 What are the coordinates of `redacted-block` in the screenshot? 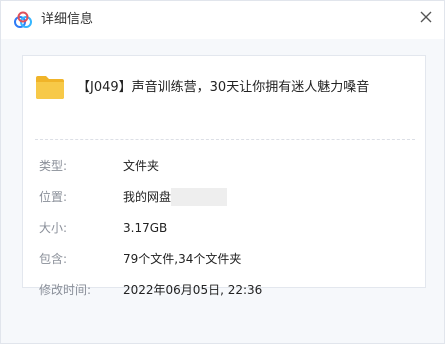 It's located at (199, 196).